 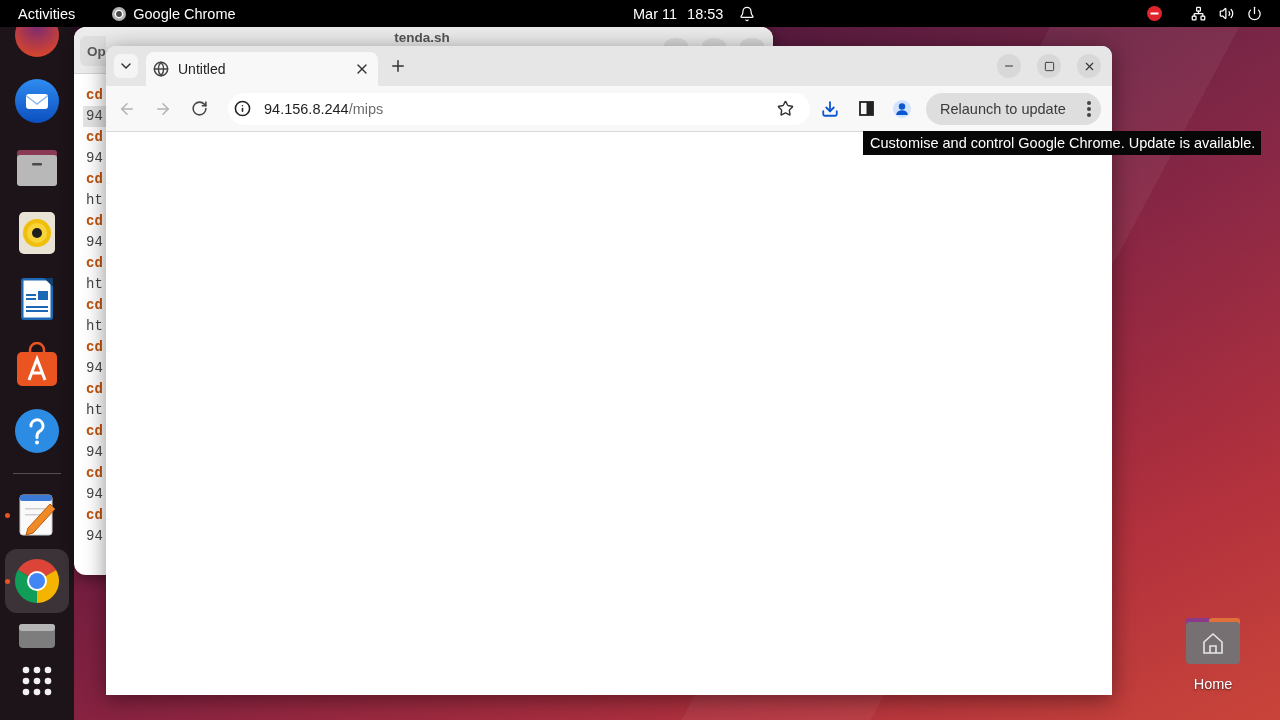 I want to click on drive-icon, so click(x=37, y=636).